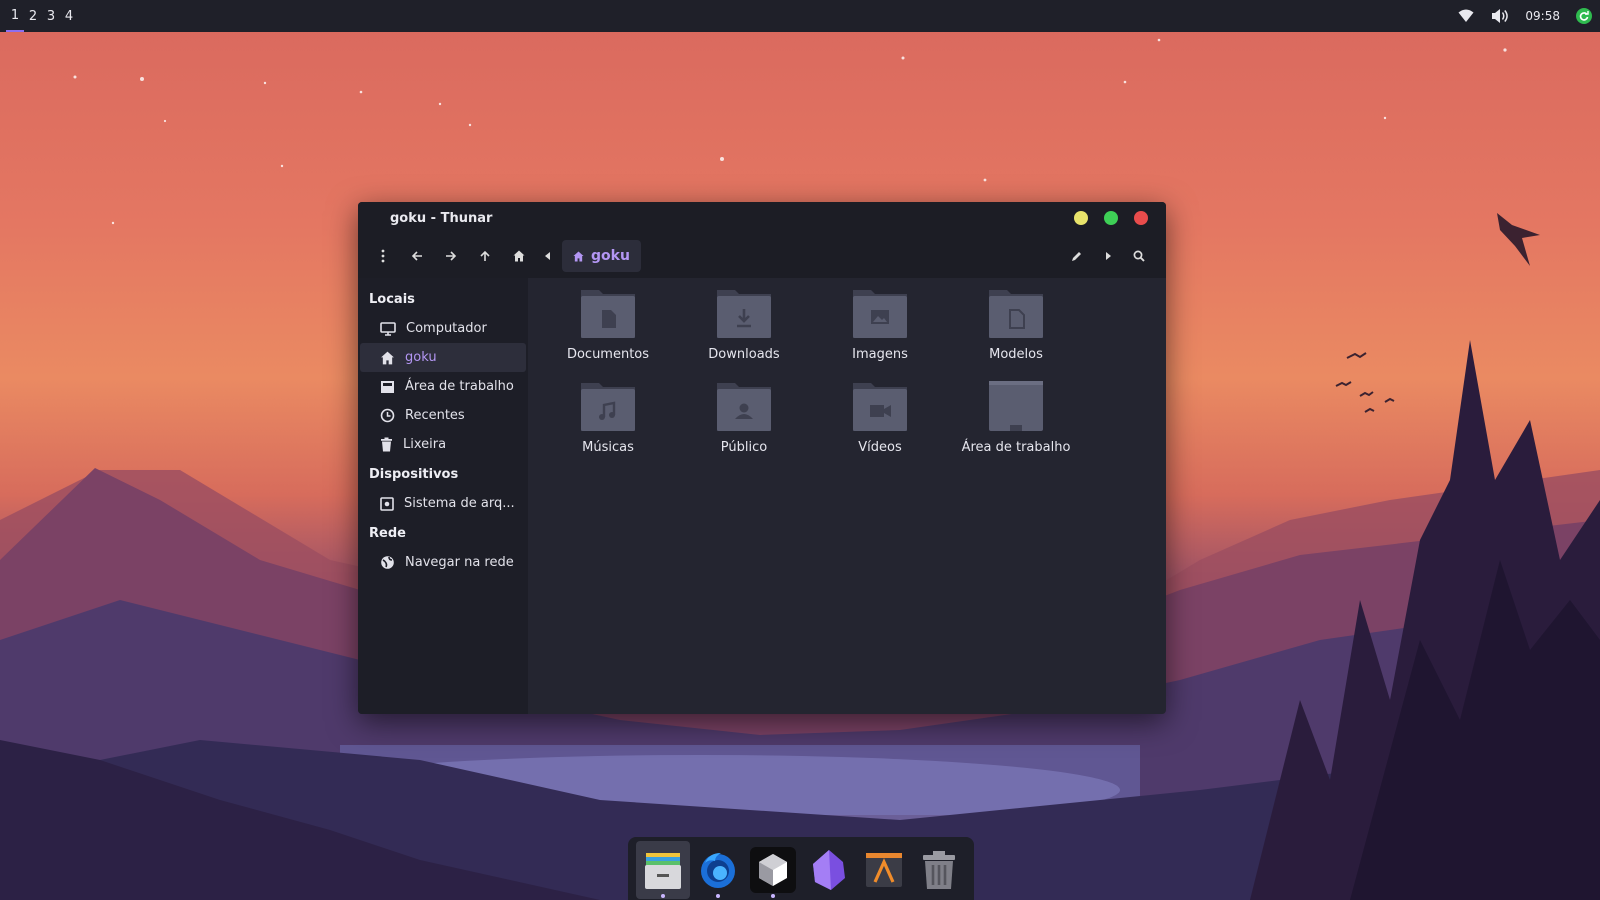 This screenshot has width=1600, height=900. Describe the element at coordinates (608, 447) in the screenshot. I see `file-label: Músicas` at that location.